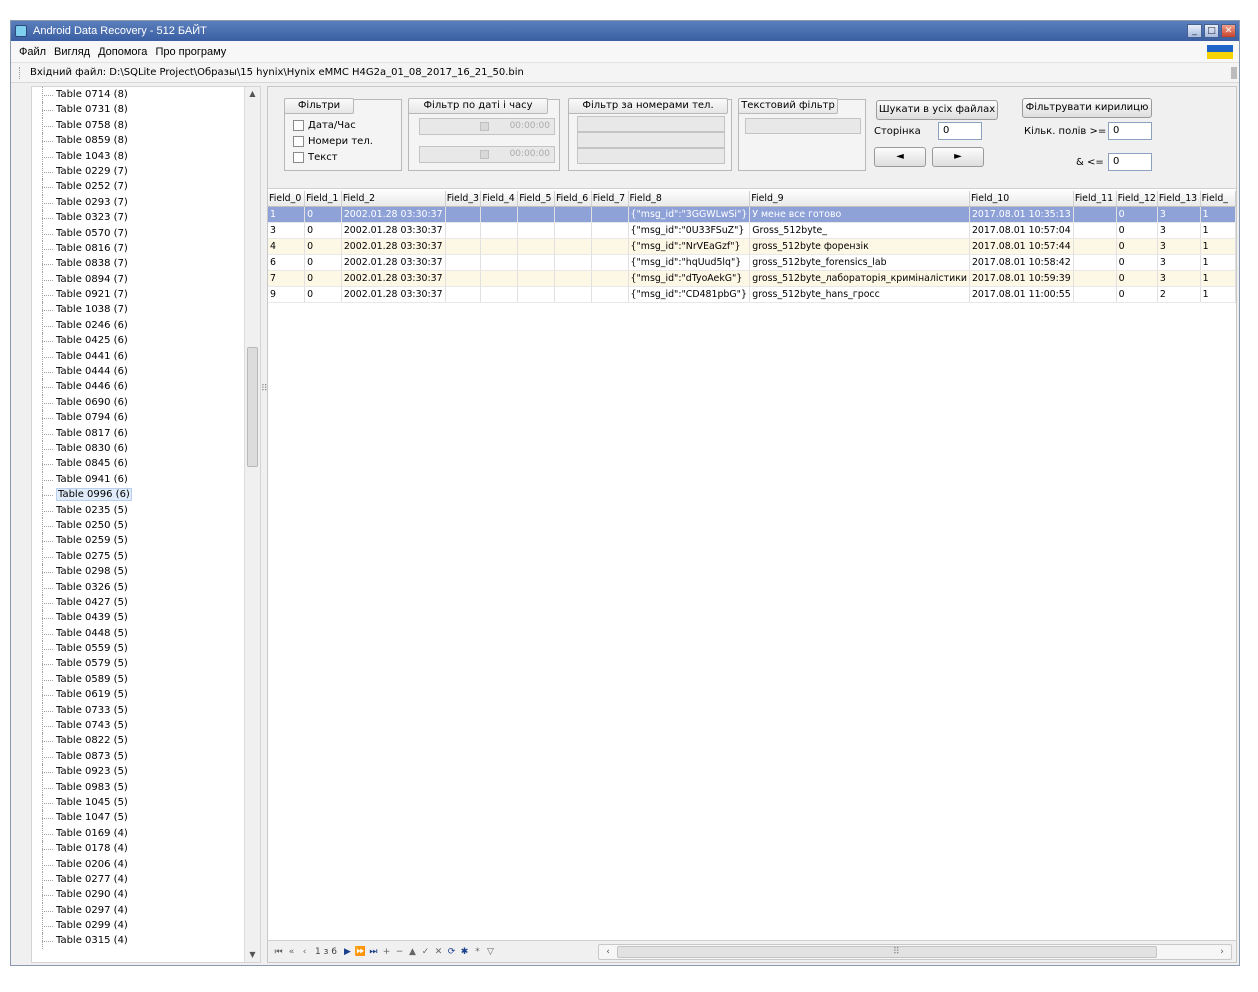  What do you see at coordinates (287, 278) in the screenshot?
I see `table-cell: 7` at bounding box center [287, 278].